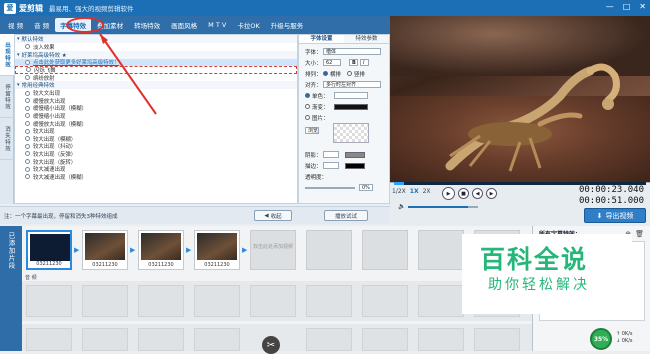 The height and width of the screenshot is (354, 650). I want to click on title-bar: 爱 爱剪辑 最易用、强大的视频剪辑软件 — □ ✕, so click(325, 8).